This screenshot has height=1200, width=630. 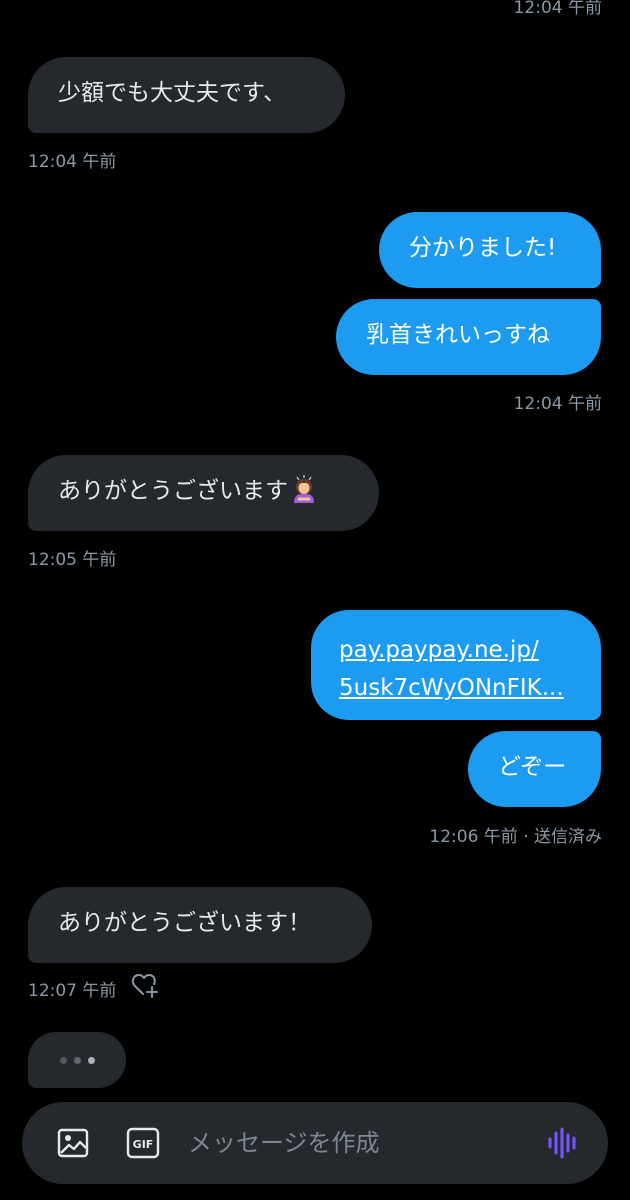 I want to click on image-icon, so click(x=73, y=1143).